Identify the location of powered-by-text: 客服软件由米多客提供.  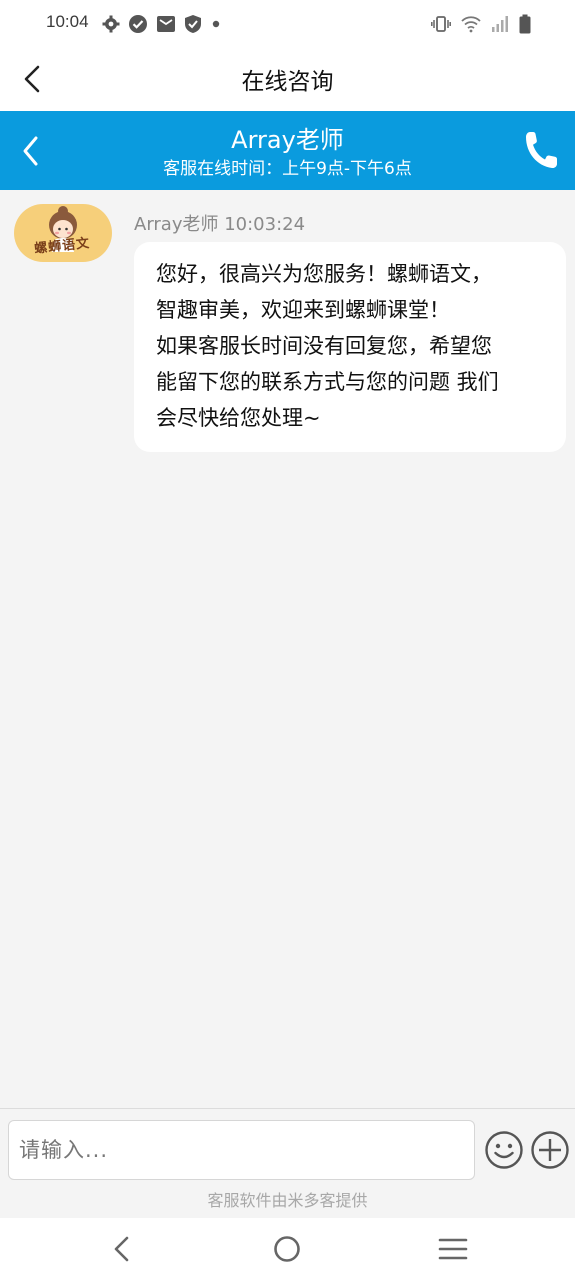
(287, 1200).